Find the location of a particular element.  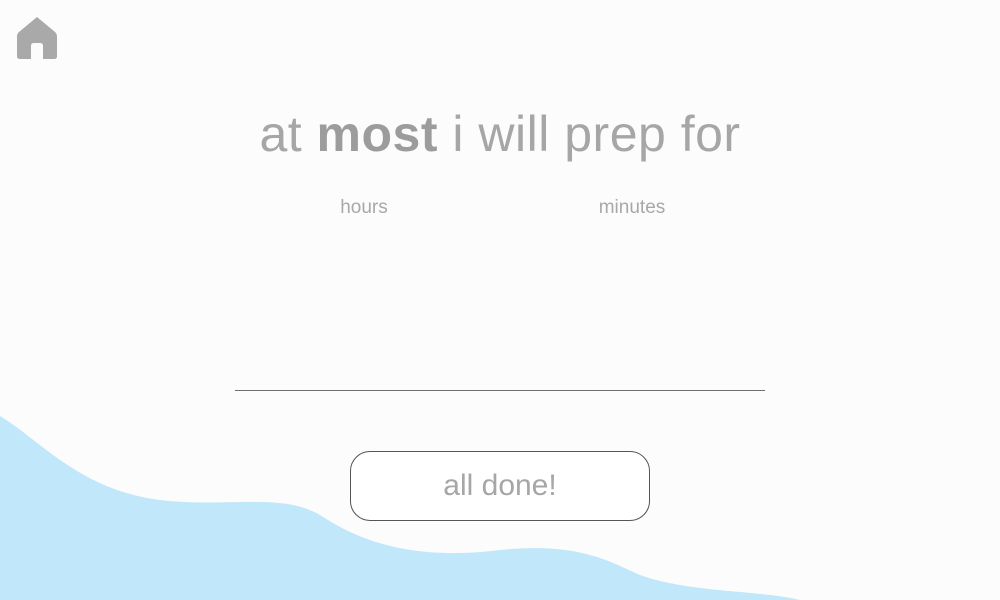

minutes-picker is located at coordinates (632, 303).